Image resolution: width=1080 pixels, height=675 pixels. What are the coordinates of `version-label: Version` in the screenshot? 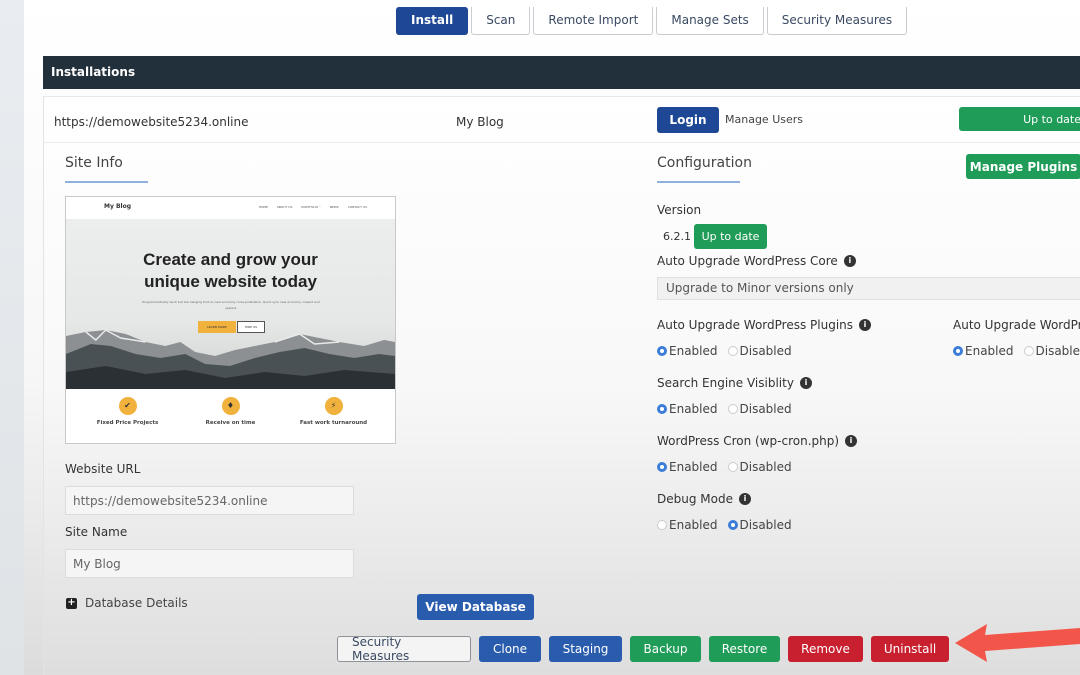 It's located at (679, 210).